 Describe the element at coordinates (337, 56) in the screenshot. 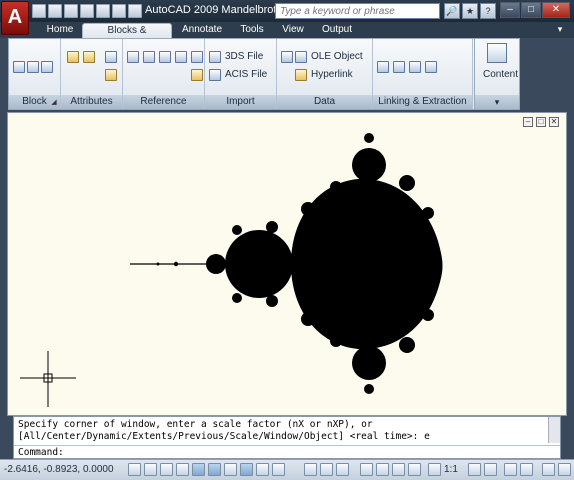

I see `ole-object-button: OLE Object` at that location.